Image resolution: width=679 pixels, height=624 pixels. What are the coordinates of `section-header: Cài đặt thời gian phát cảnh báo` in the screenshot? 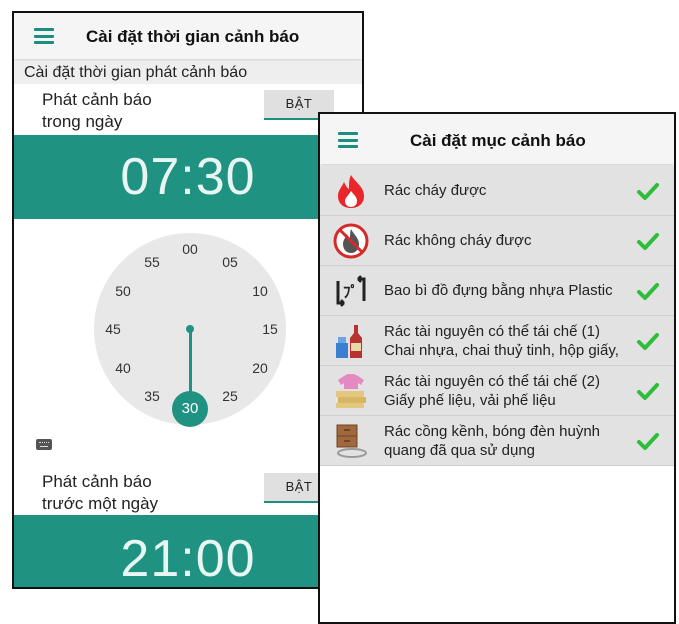 It's located at (188, 73).